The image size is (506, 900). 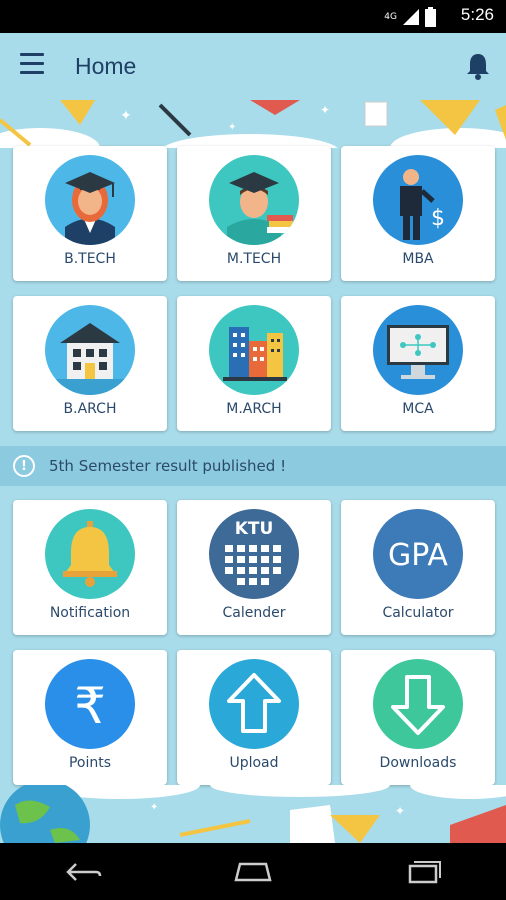 I want to click on calendar-card: KTU Calender, so click(x=254, y=567).